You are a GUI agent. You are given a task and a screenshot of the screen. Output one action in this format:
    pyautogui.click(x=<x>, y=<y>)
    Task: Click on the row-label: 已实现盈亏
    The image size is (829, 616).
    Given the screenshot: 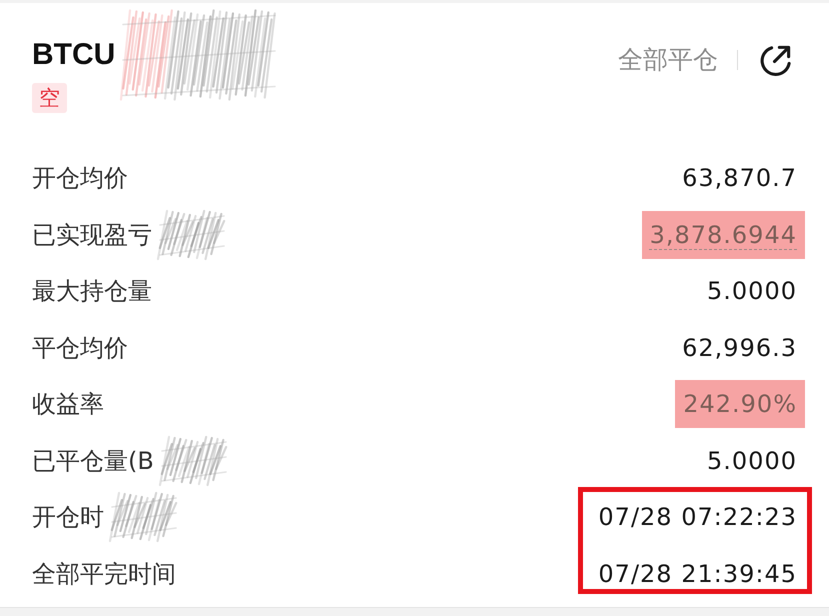 What is the action you would take?
    pyautogui.click(x=92, y=235)
    